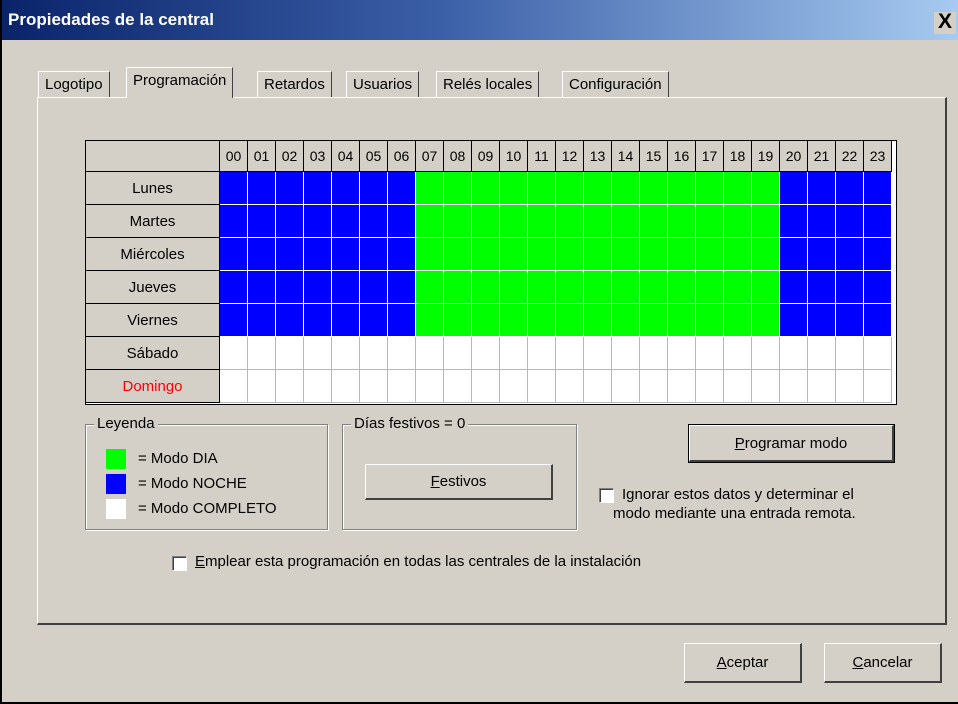  Describe the element at coordinates (180, 82) in the screenshot. I see `tab-programacion: Programación` at that location.